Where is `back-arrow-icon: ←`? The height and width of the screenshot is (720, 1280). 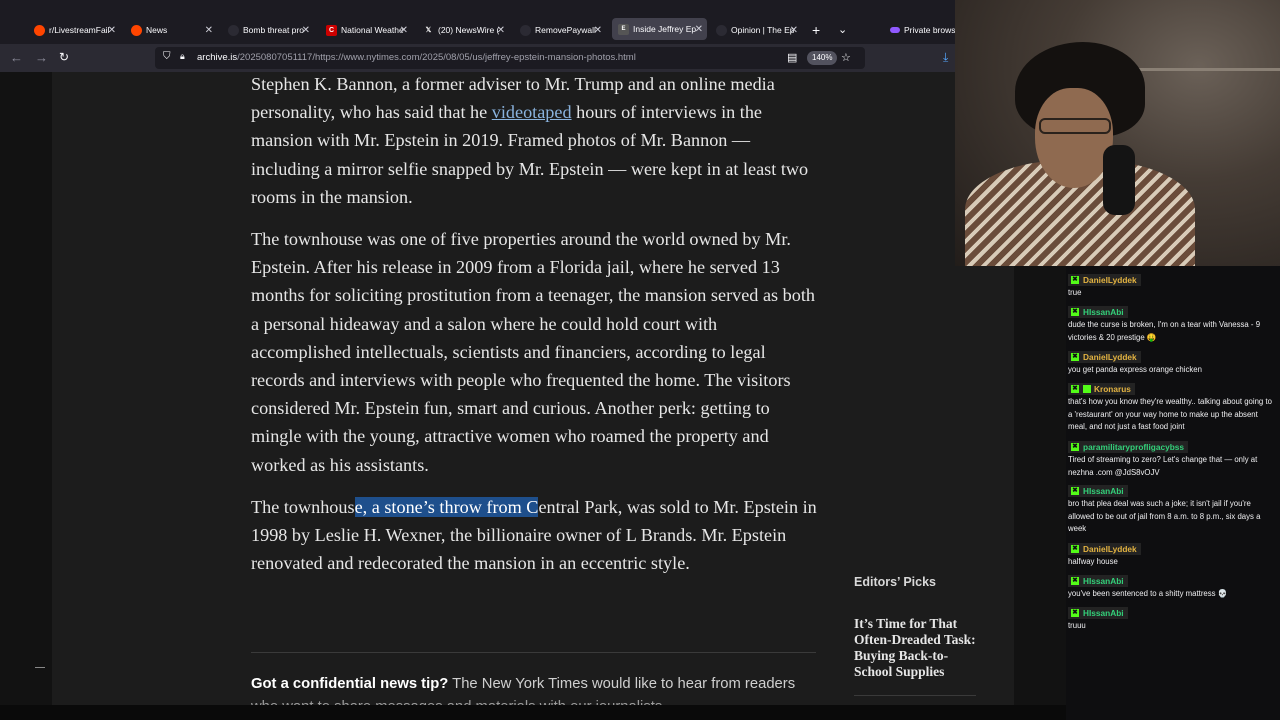
back-arrow-icon: ← is located at coordinates (16, 57).